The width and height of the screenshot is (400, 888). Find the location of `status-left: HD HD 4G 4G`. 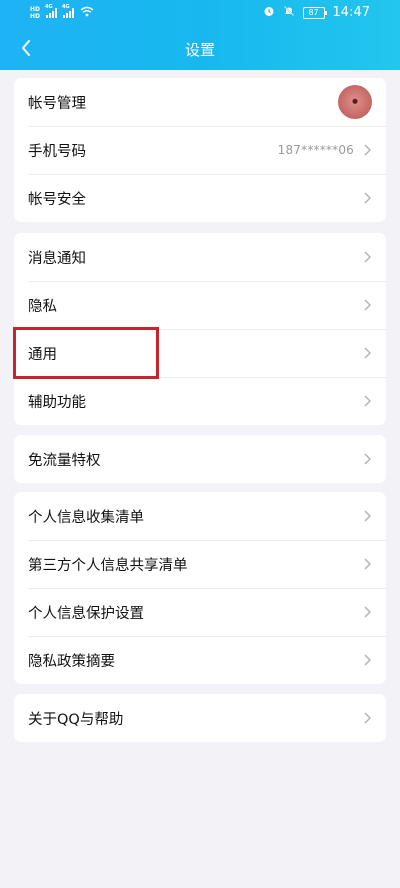

status-left: HD HD 4G 4G is located at coordinates (62, 12).